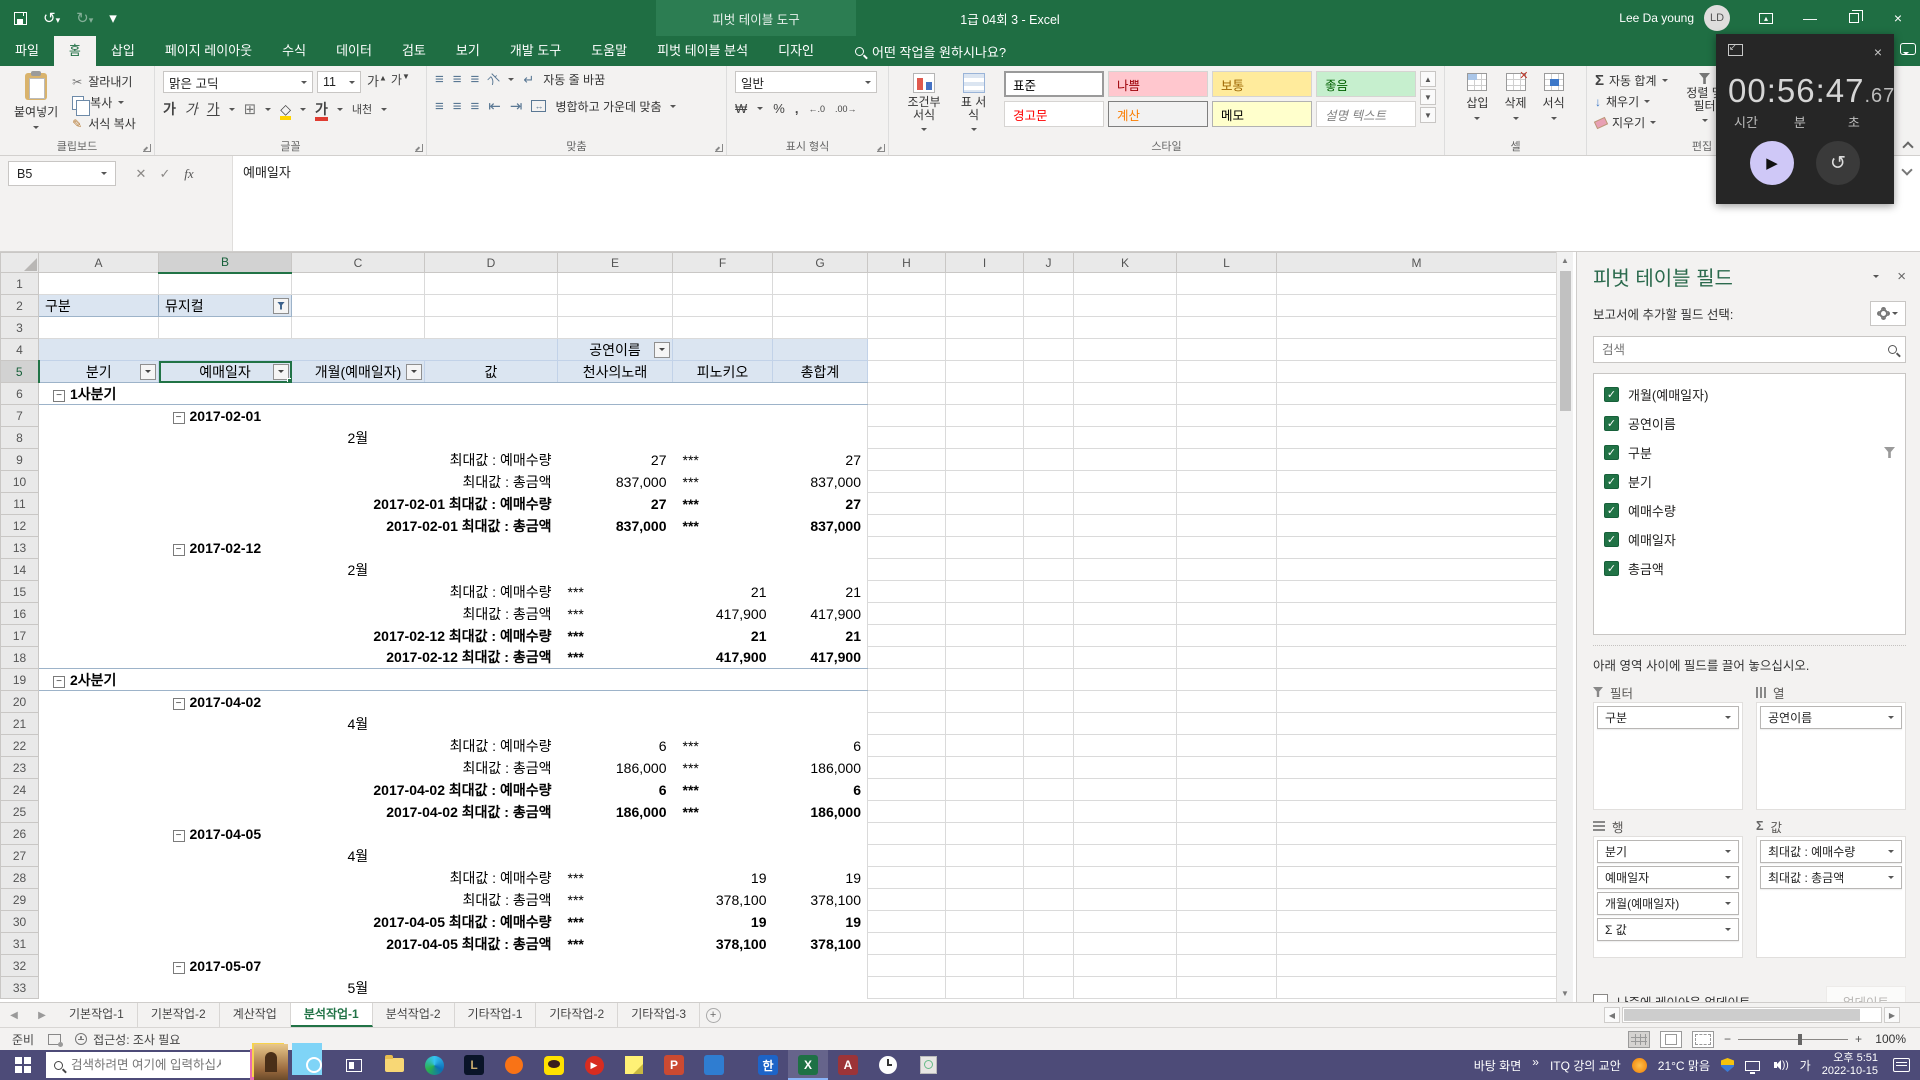 This screenshot has width=1920, height=1080. What do you see at coordinates (984, 855) in the screenshot?
I see `cell-I27` at bounding box center [984, 855].